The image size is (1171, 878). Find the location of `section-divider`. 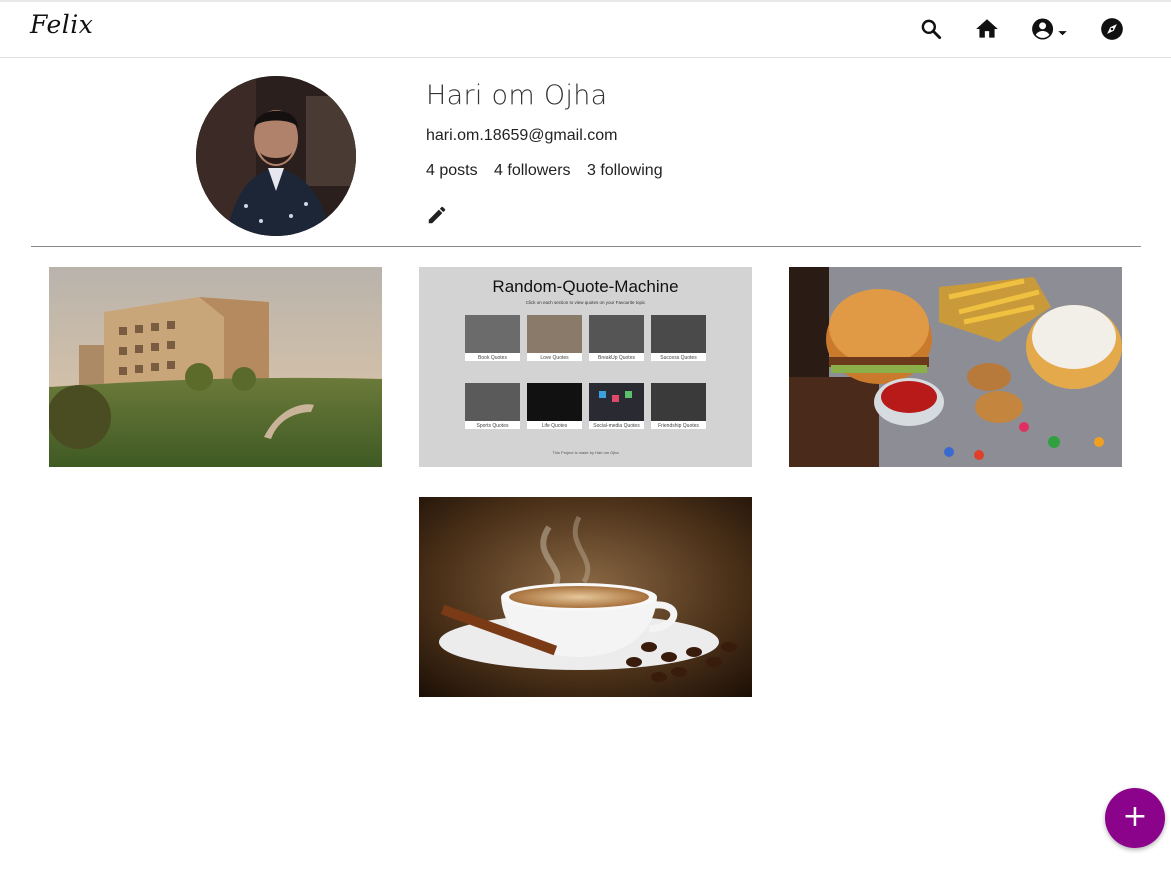

section-divider is located at coordinates (586, 246).